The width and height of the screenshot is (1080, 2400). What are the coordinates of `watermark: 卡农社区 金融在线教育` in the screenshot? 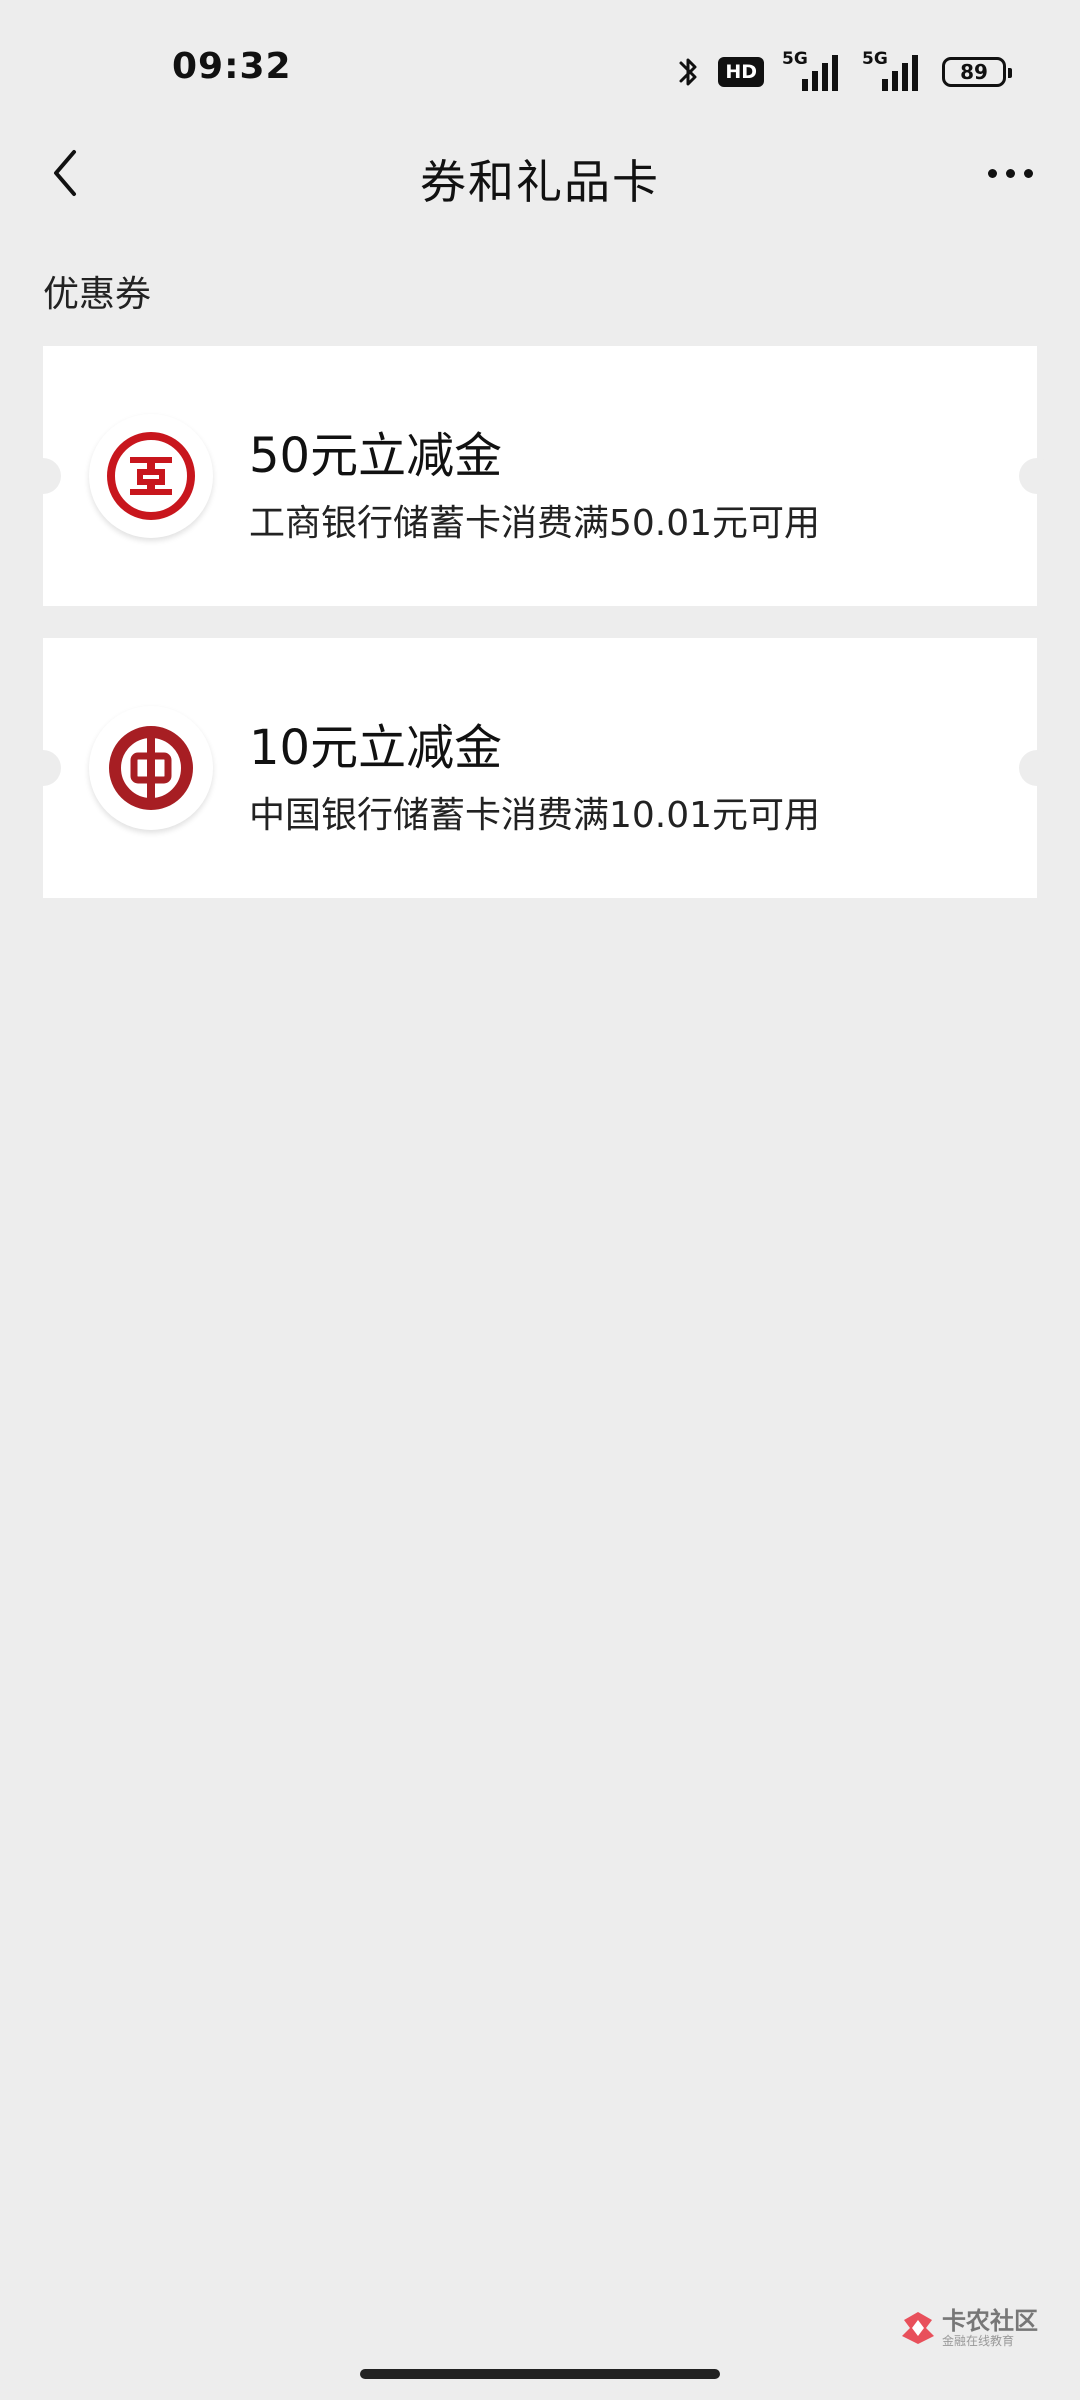 It's located at (969, 2328).